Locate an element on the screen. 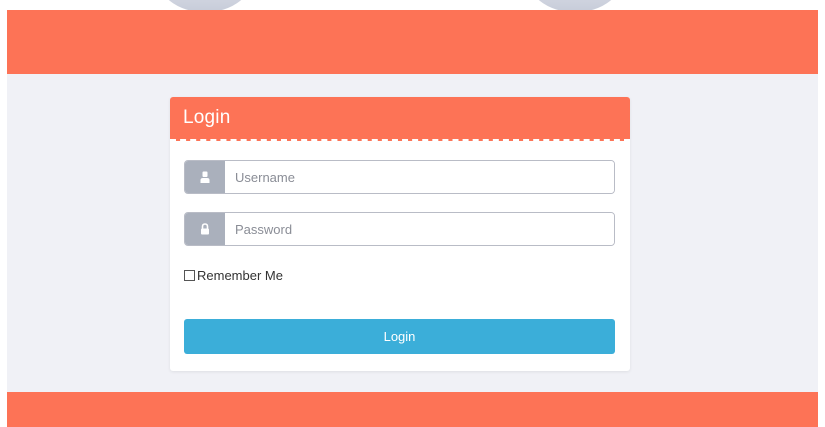 Image resolution: width=825 pixels, height=427 pixels. footer-band is located at coordinates (412, 409).